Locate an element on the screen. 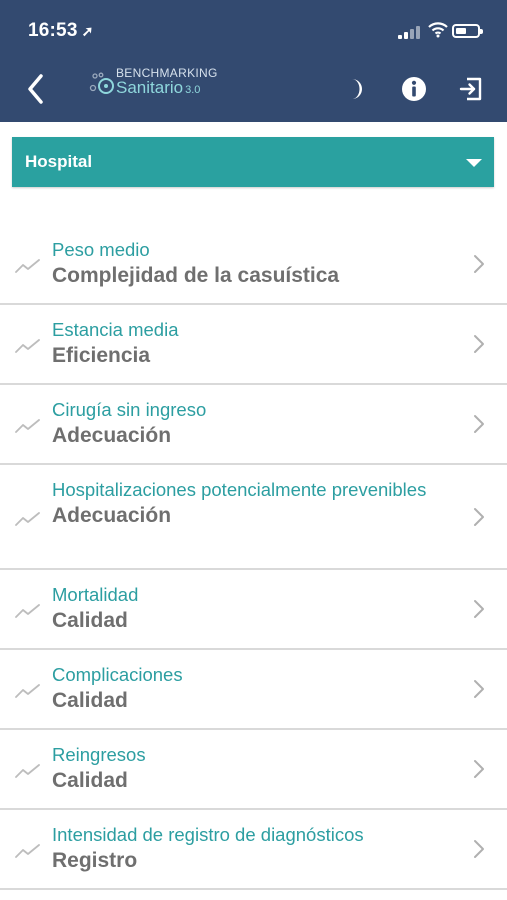 Image resolution: width=507 pixels, height=900 pixels. app-header: 16:53 ➚ BENCHMARKING Sanitario 3.0 is located at coordinates (253, 61).